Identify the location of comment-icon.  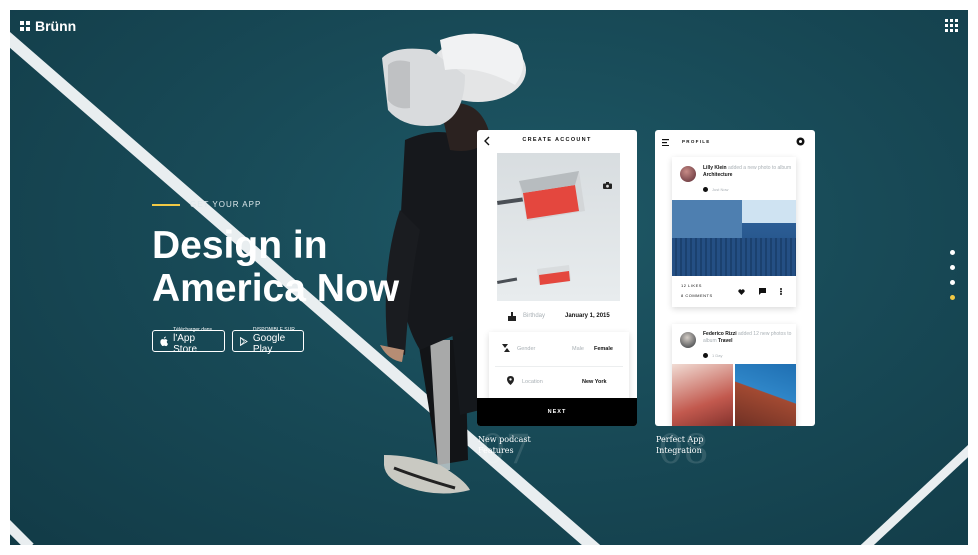
(762, 291).